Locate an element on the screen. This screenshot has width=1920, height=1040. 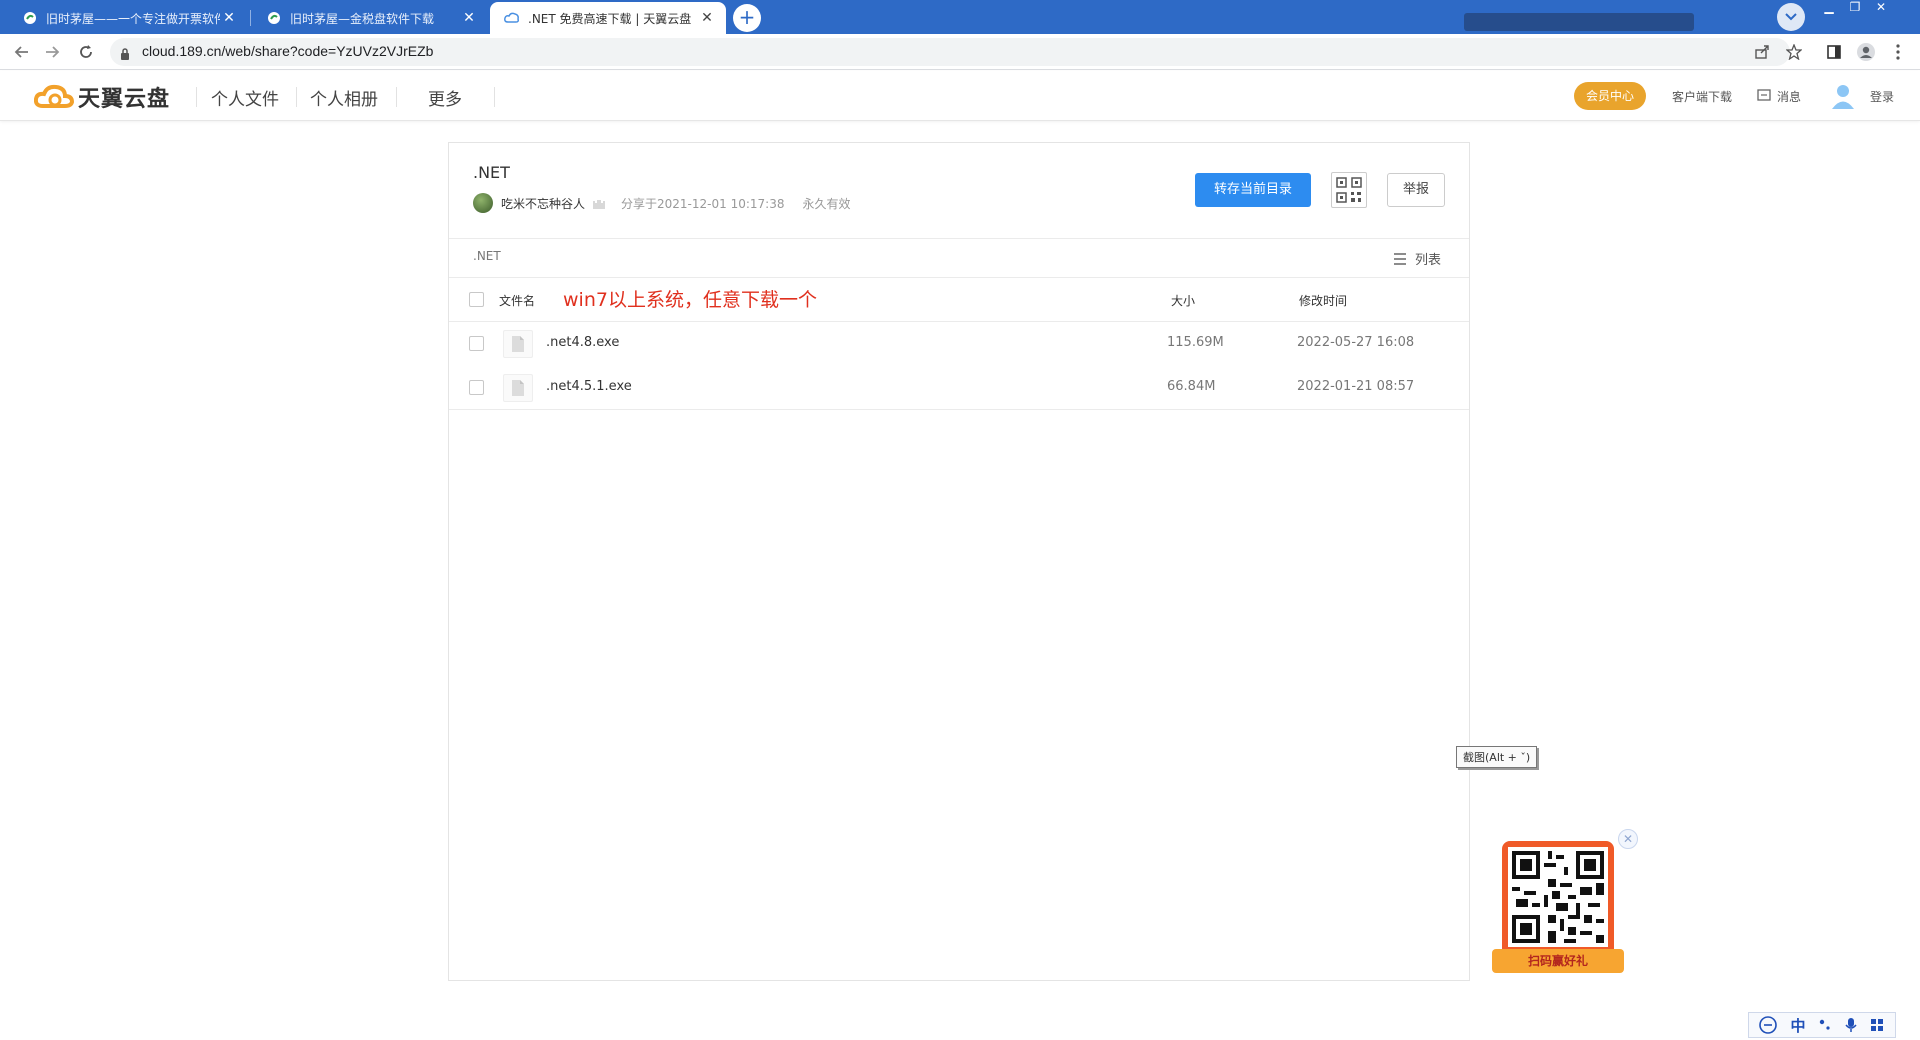
new-tab-button: + is located at coordinates (747, 18).